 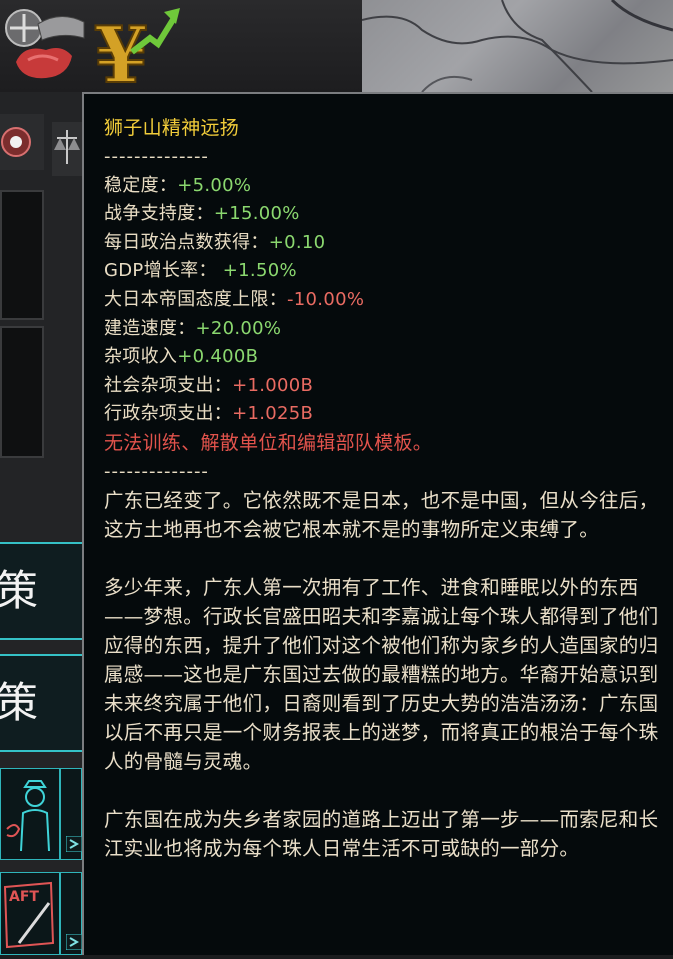 What do you see at coordinates (273, 385) in the screenshot?
I see `modifier-value: +1.000B` at bounding box center [273, 385].